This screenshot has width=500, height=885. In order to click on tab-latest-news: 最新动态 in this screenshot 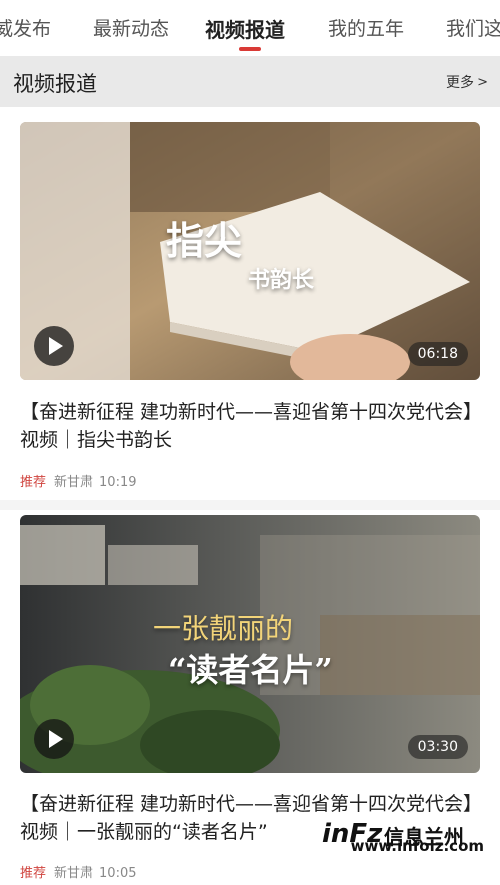, I will do `click(131, 27)`.